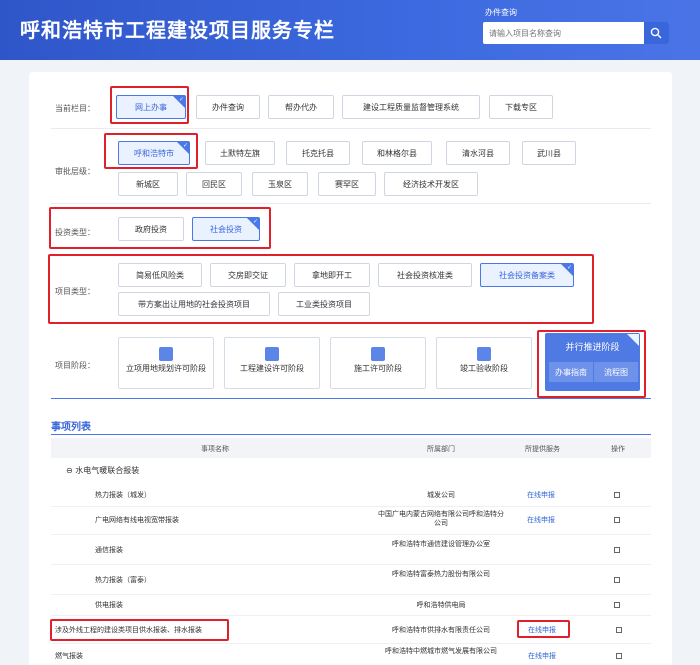 This screenshot has height=665, width=700. I want to click on level-label: 回民区, so click(214, 184).